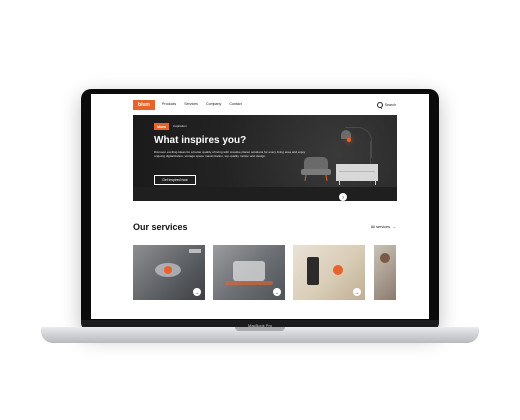 Image resolution: width=520 pixels, height=420 pixels. What do you see at coordinates (161, 126) in the screenshot?
I see `hero-badge-logo: blum` at bounding box center [161, 126].